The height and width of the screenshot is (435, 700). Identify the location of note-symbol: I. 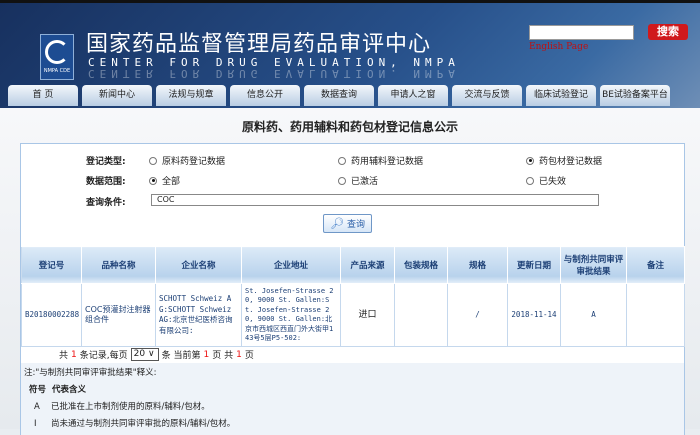
(35, 424).